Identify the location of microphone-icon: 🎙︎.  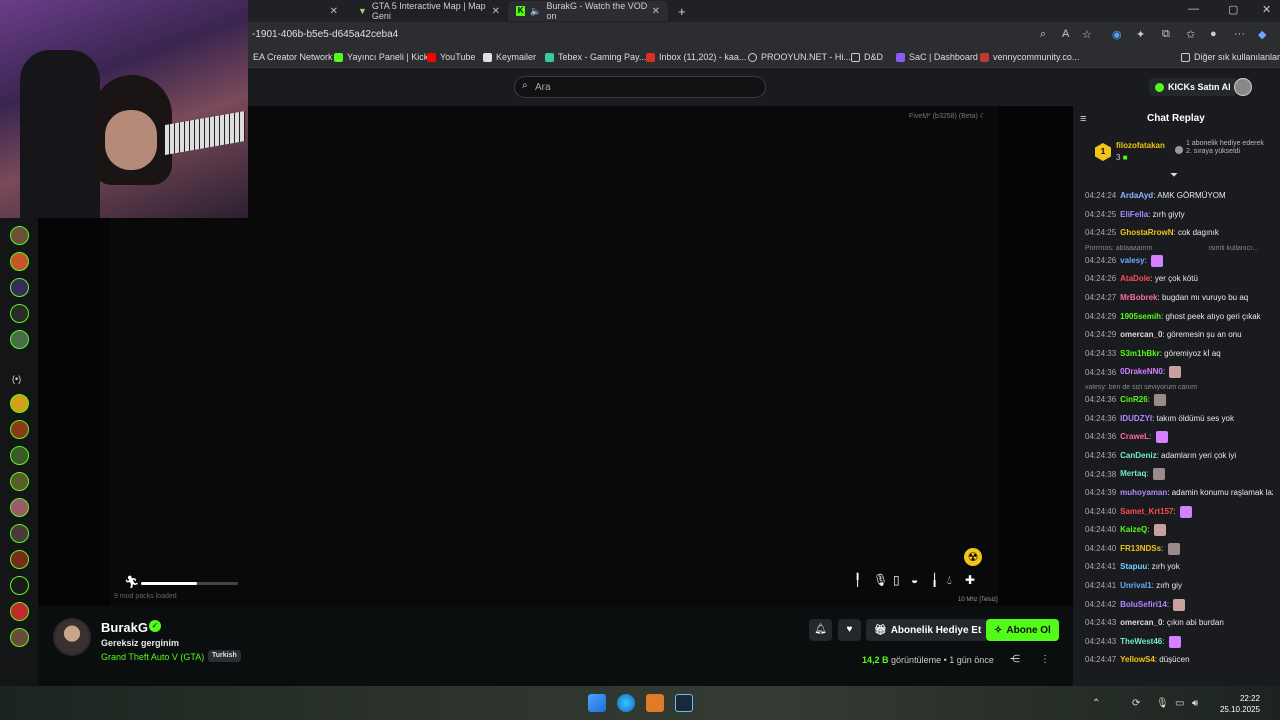
(1162, 703).